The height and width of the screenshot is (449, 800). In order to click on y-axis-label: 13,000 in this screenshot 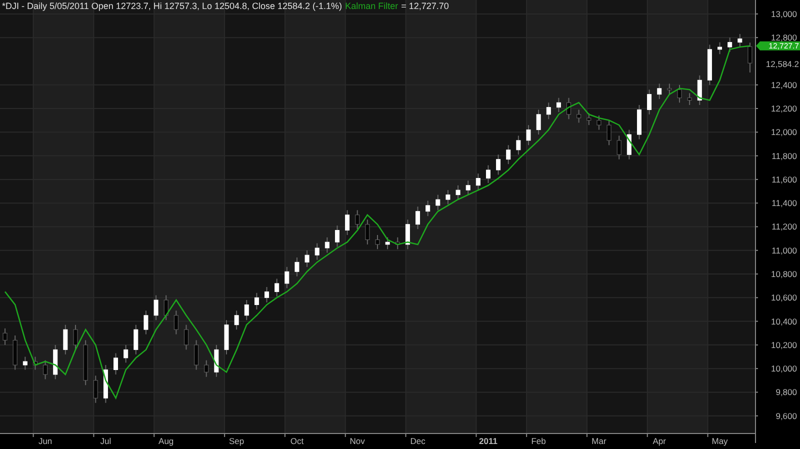, I will do `click(784, 13)`.